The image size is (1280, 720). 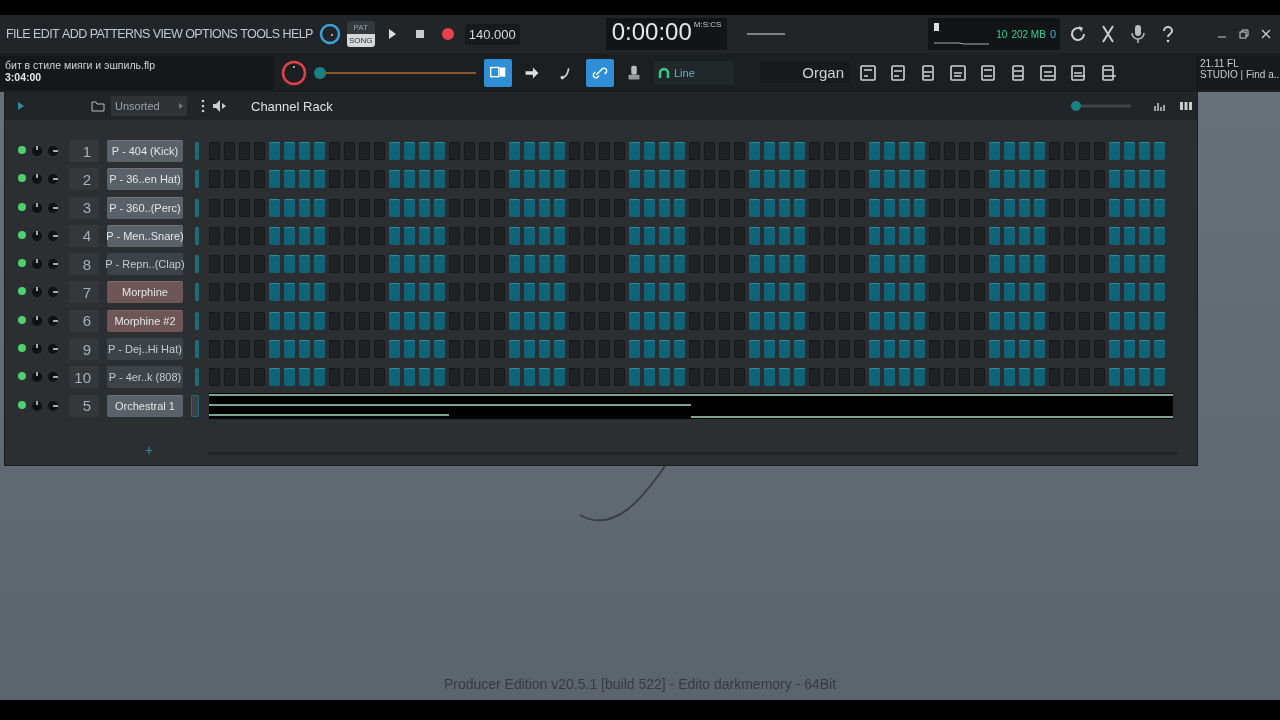 What do you see at coordinates (24, 76) in the screenshot?
I see `song-length: 3:04:00` at bounding box center [24, 76].